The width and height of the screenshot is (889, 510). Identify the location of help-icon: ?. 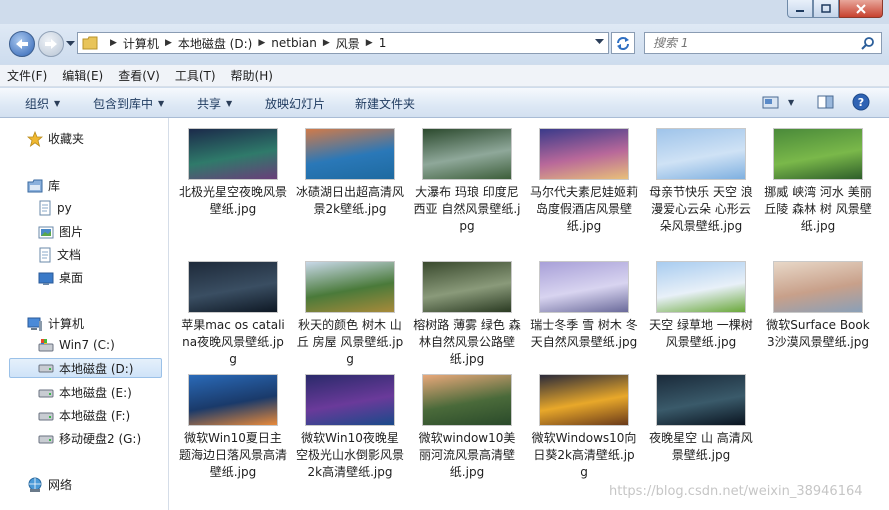
(861, 102).